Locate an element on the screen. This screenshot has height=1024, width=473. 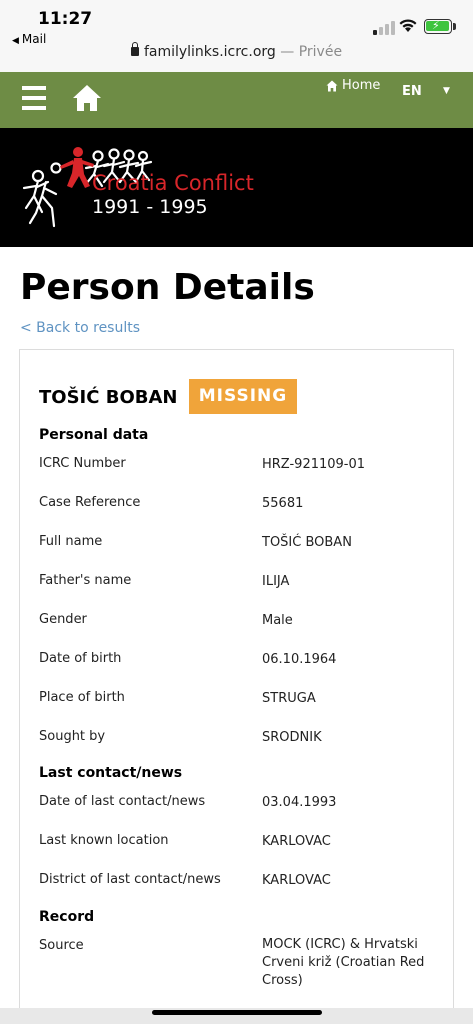
banner-title: Croatia Conflict is located at coordinates (173, 183).